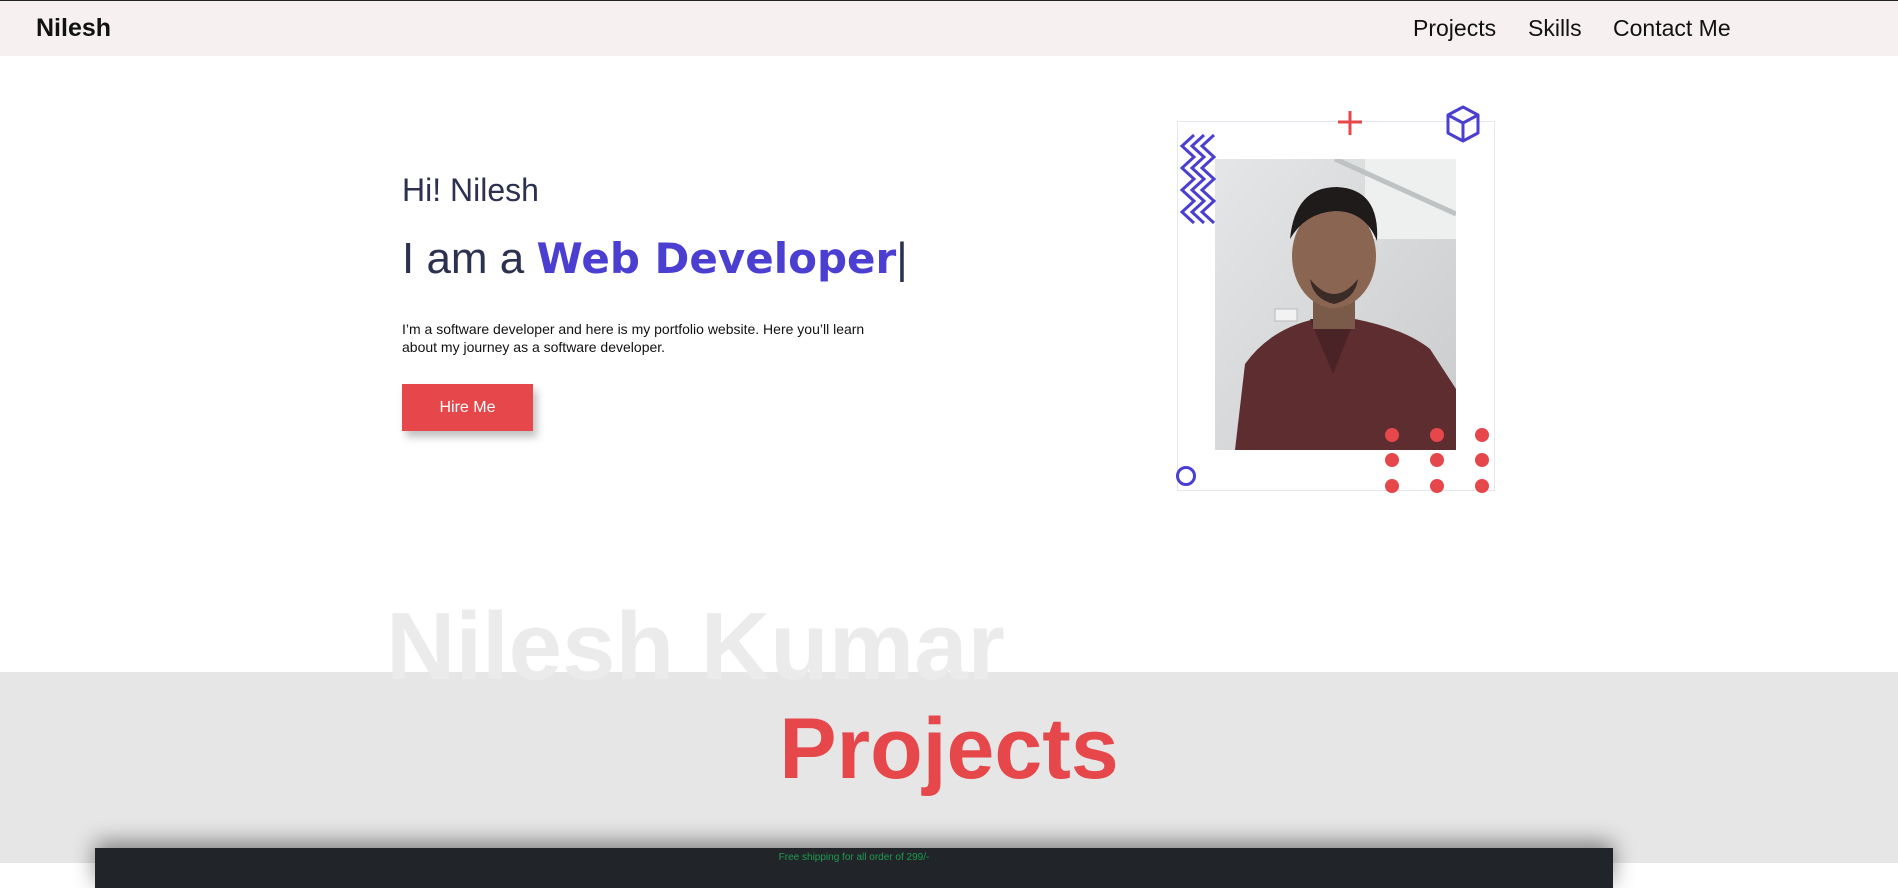 The image size is (1898, 888). Describe the element at coordinates (1454, 28) in the screenshot. I see `nav-link-projects: Projects` at that location.